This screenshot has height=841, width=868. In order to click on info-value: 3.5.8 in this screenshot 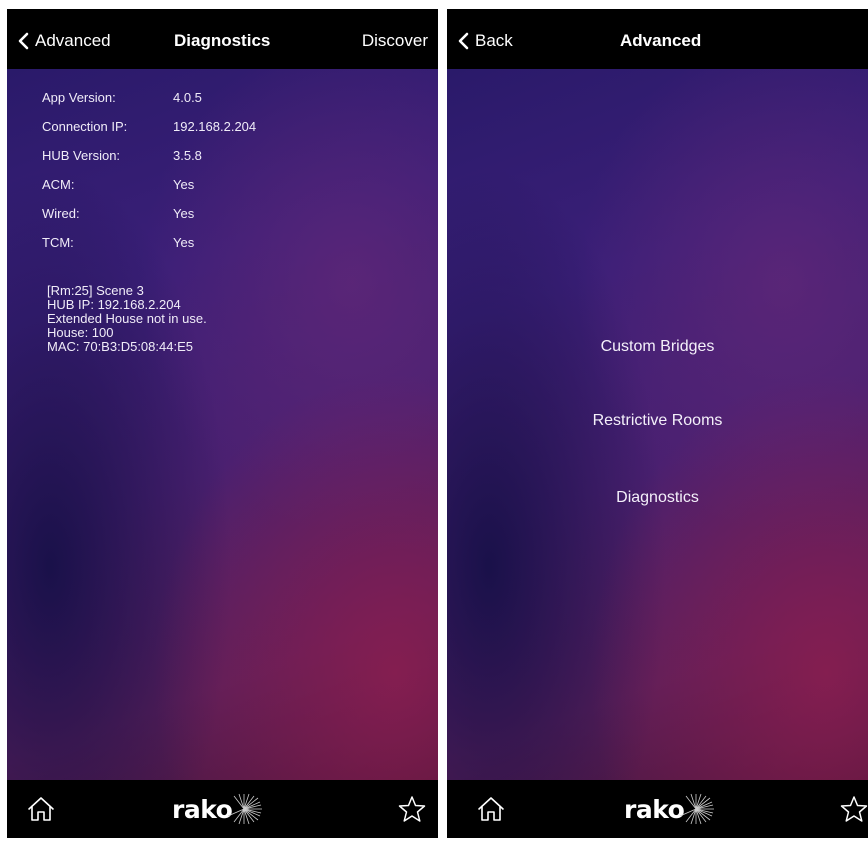, I will do `click(187, 155)`.